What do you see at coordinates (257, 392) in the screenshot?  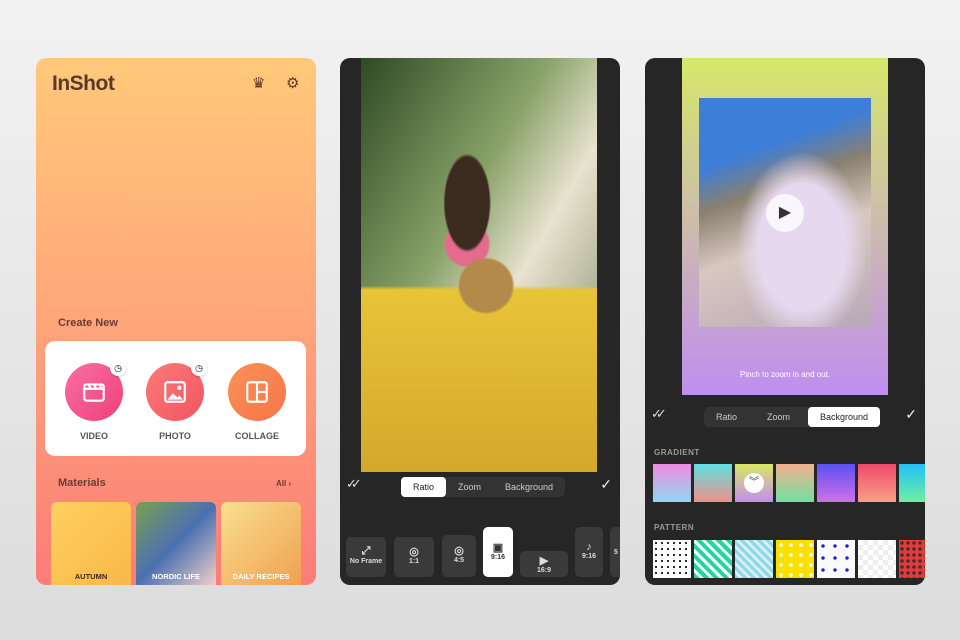 I see `collage-icon` at bounding box center [257, 392].